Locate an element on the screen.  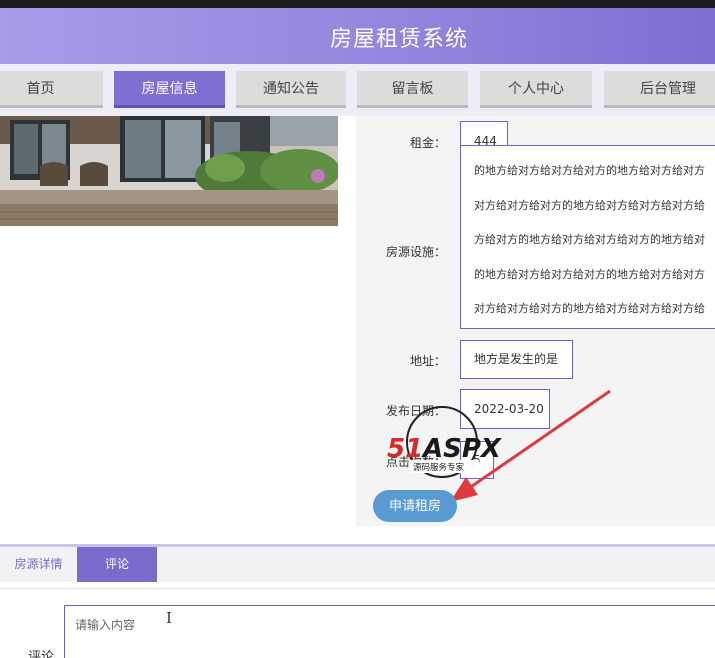
comment-placeholder: 请输入内容 is located at coordinates (105, 625).